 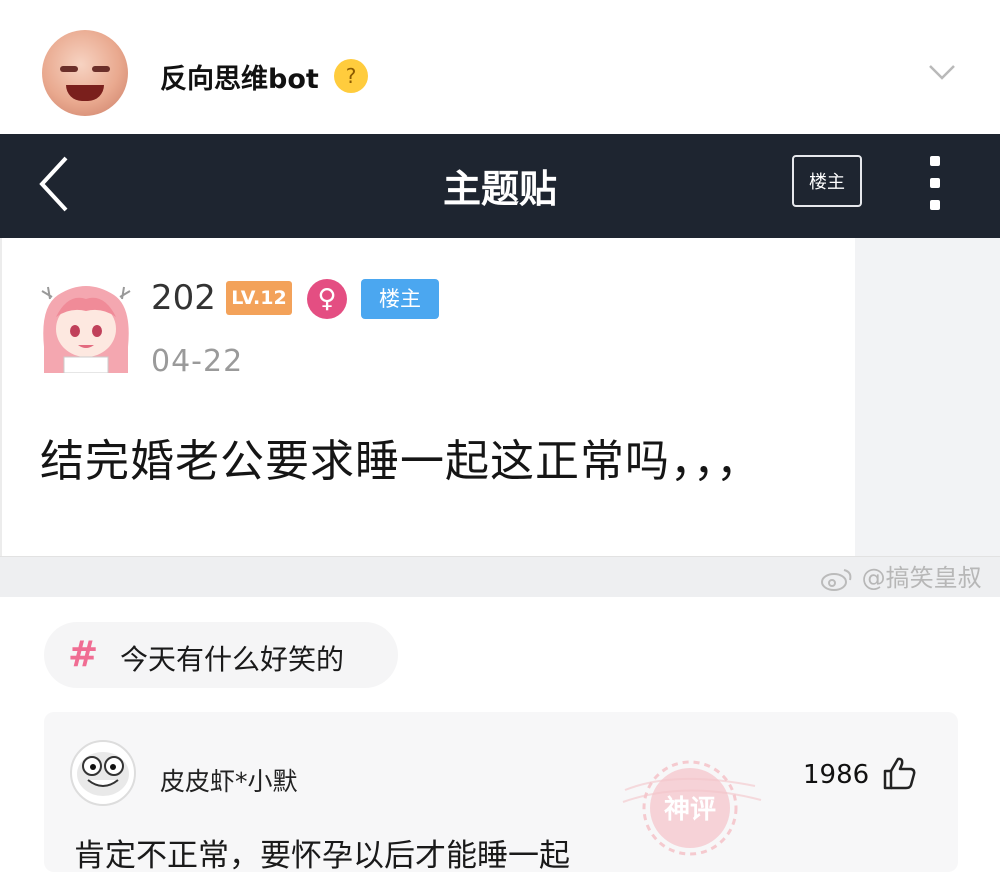 What do you see at coordinates (322, 856) in the screenshot?
I see `comment-content: 肯定不正常，要怀孕以后才能睡一起` at bounding box center [322, 856].